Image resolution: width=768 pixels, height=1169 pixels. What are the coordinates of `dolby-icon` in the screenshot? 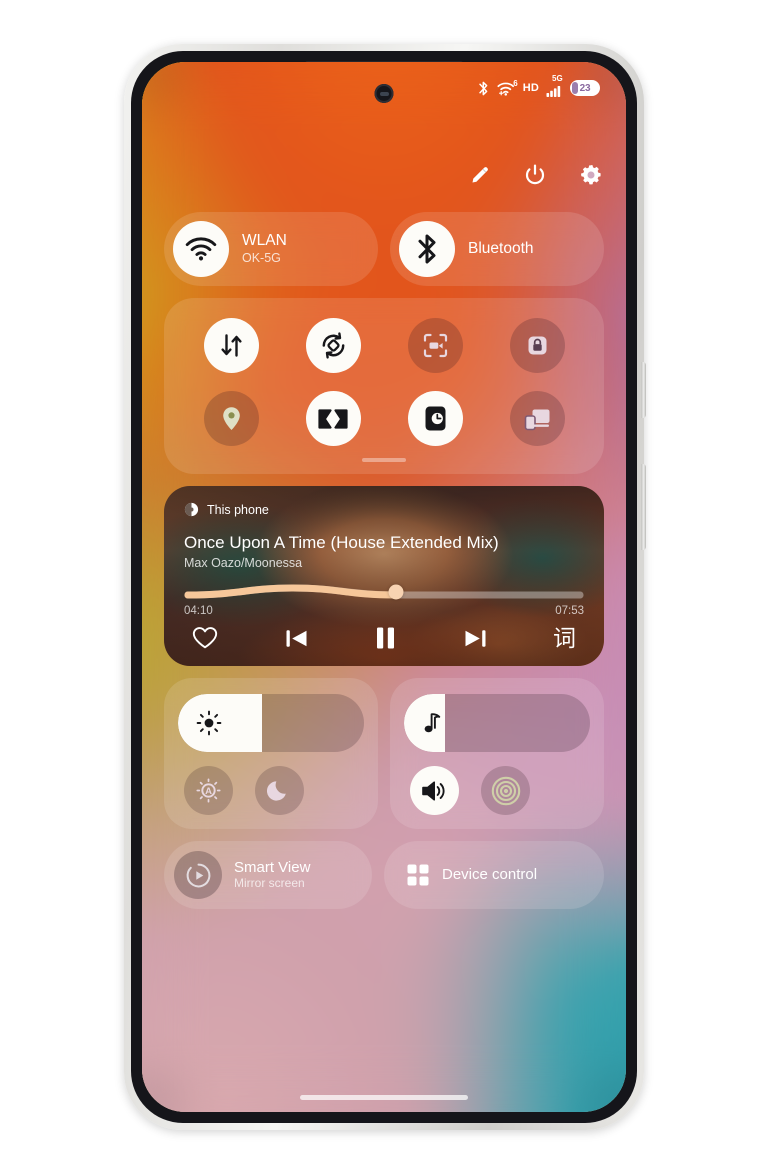 It's located at (333, 418).